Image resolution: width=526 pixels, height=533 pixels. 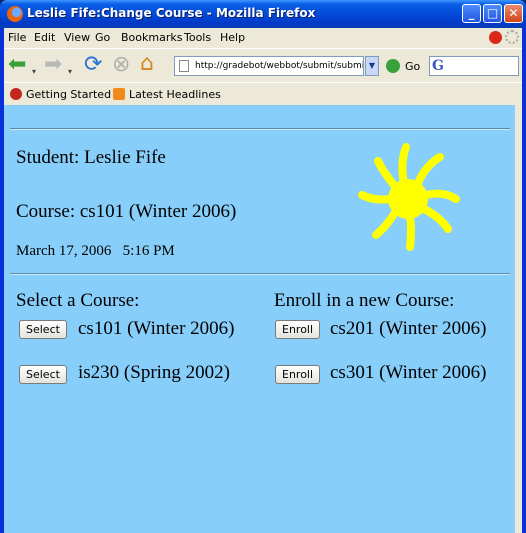 What do you see at coordinates (492, 13) in the screenshot?
I see `maximize-button: □` at bounding box center [492, 13].